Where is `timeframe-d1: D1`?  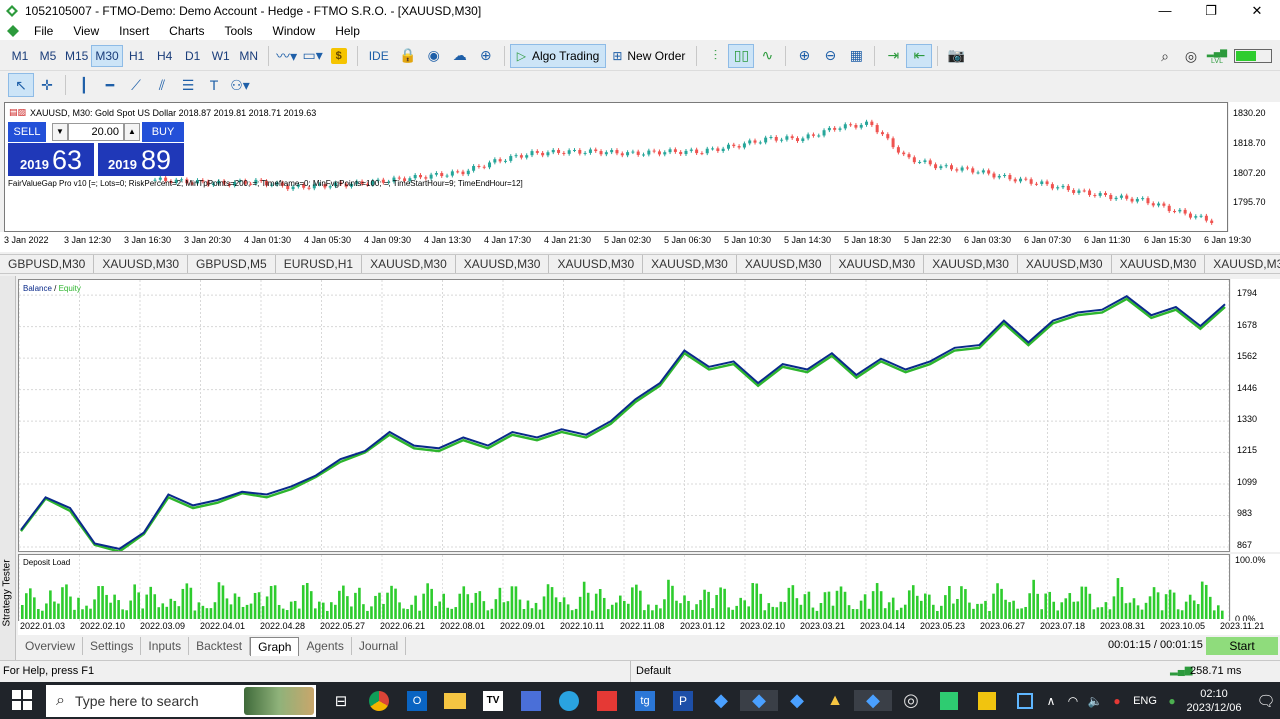
timeframe-d1: D1 is located at coordinates (193, 56).